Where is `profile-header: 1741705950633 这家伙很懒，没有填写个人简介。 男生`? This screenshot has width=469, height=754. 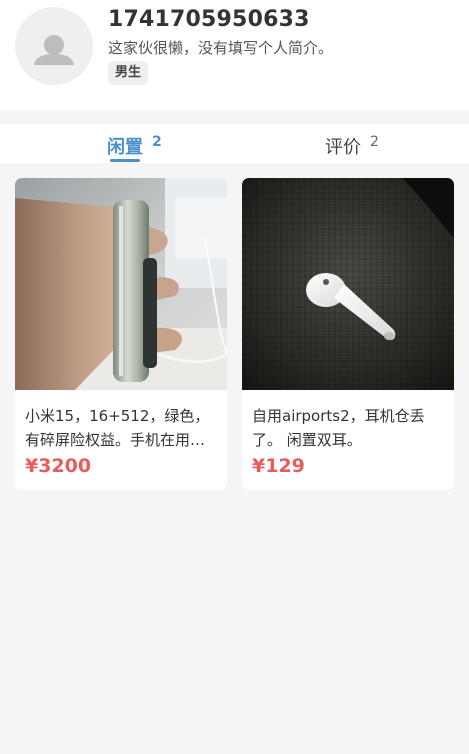 profile-header: 1741705950633 这家伙很懒，没有填写个人简介。 男生 is located at coordinates (234, 55).